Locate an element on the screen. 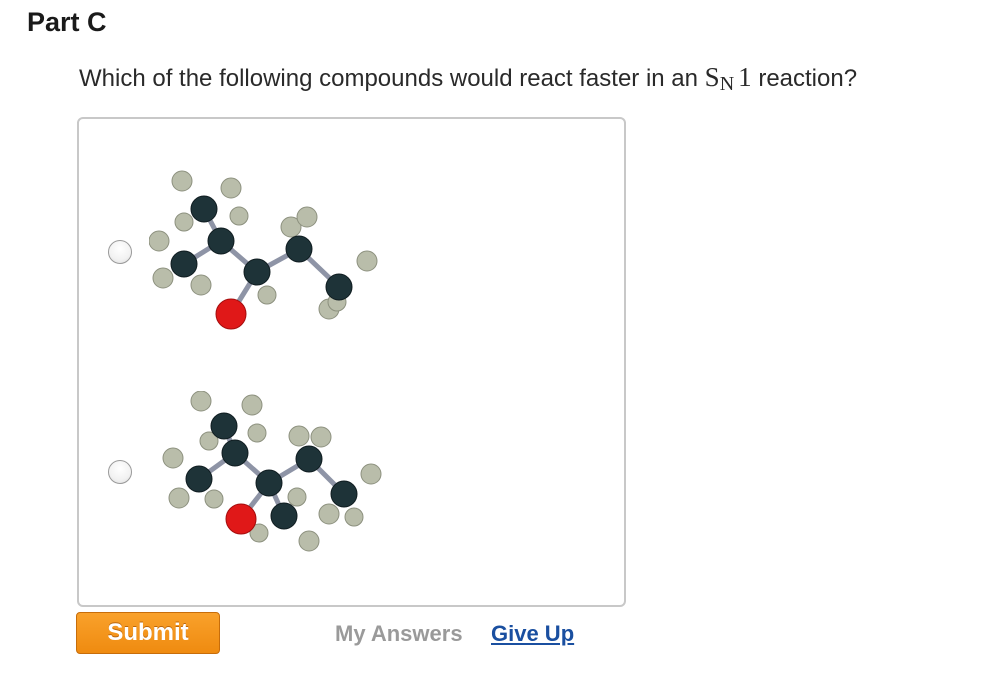  submit-button: Submit is located at coordinates (148, 633).